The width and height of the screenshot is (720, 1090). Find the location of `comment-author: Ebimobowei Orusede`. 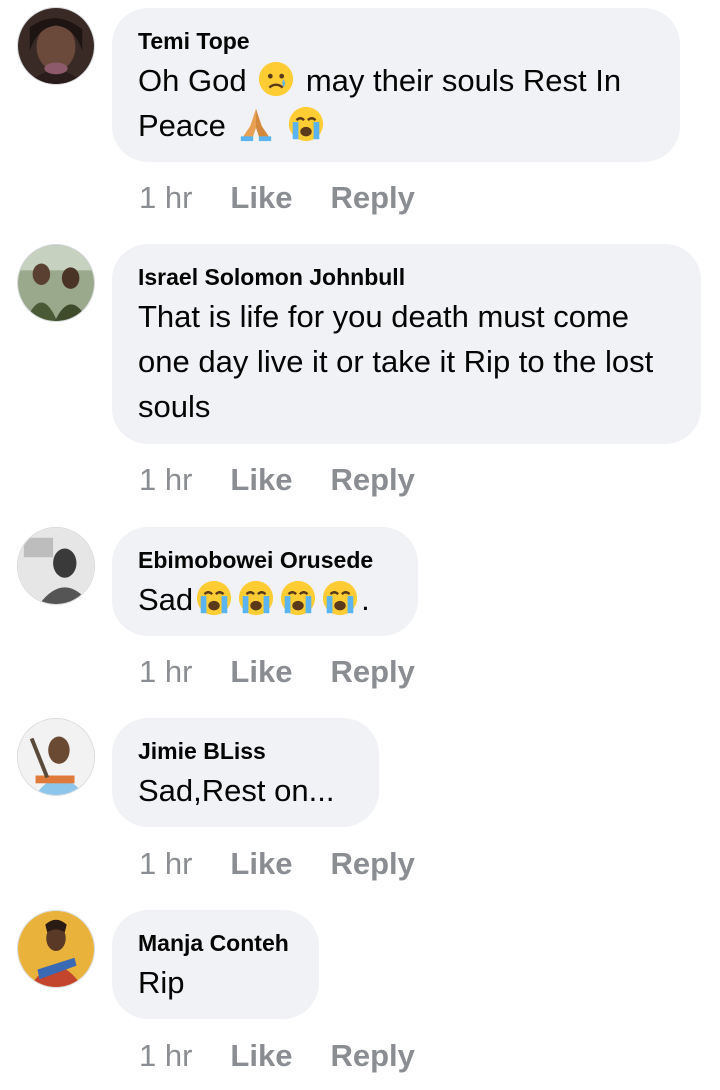

comment-author: Ebimobowei Orusede is located at coordinates (265, 560).